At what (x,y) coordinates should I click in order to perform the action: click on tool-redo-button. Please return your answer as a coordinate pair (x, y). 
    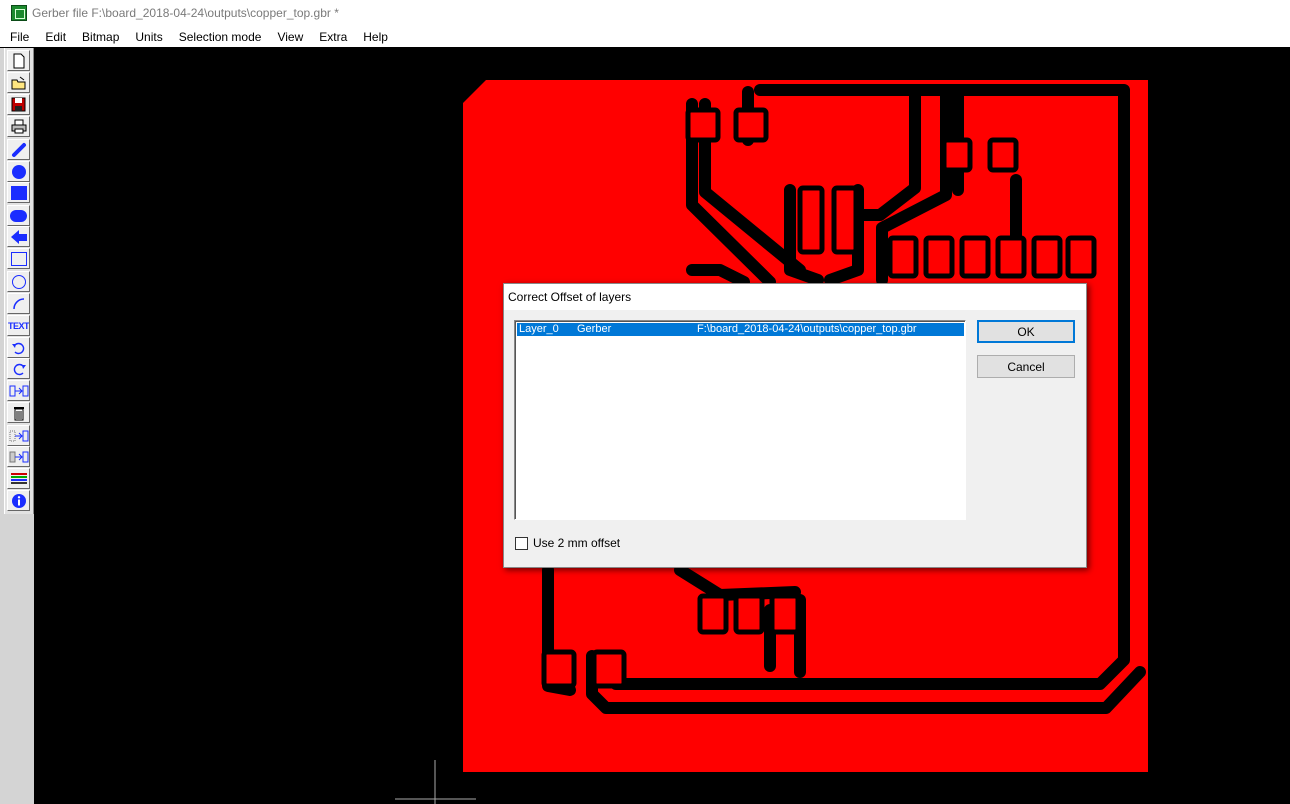
    Looking at the image, I should click on (18, 368).